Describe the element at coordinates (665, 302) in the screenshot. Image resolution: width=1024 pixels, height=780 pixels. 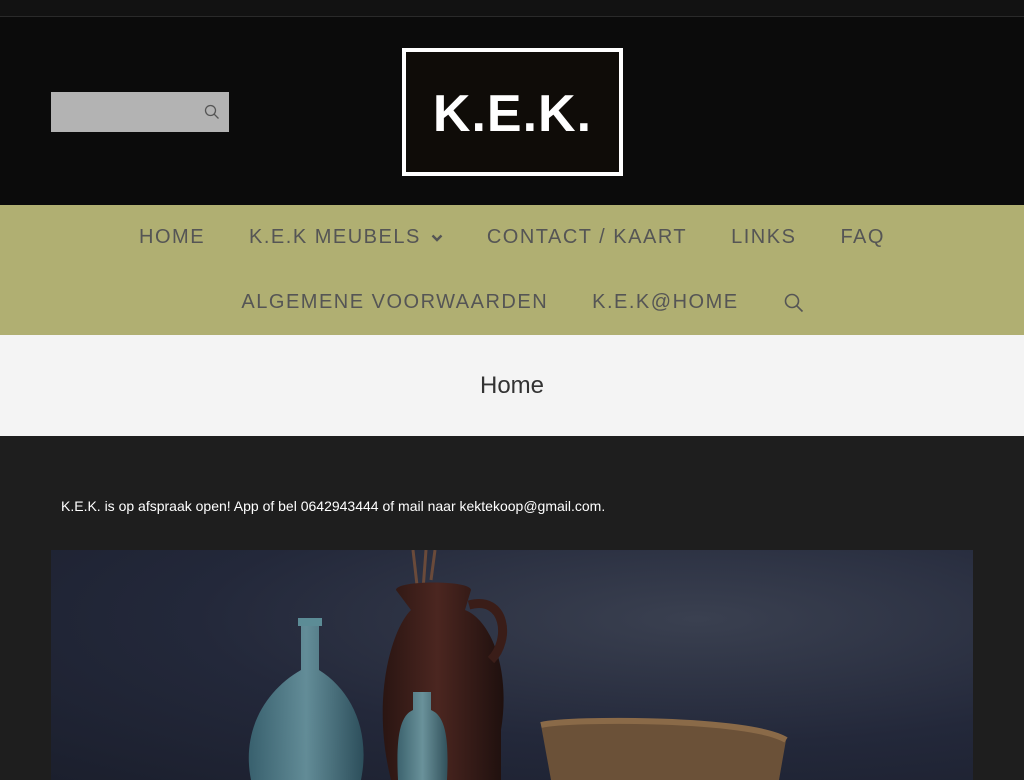
I see `nav-item-kek-at-home: K.E.K@HOME` at that location.